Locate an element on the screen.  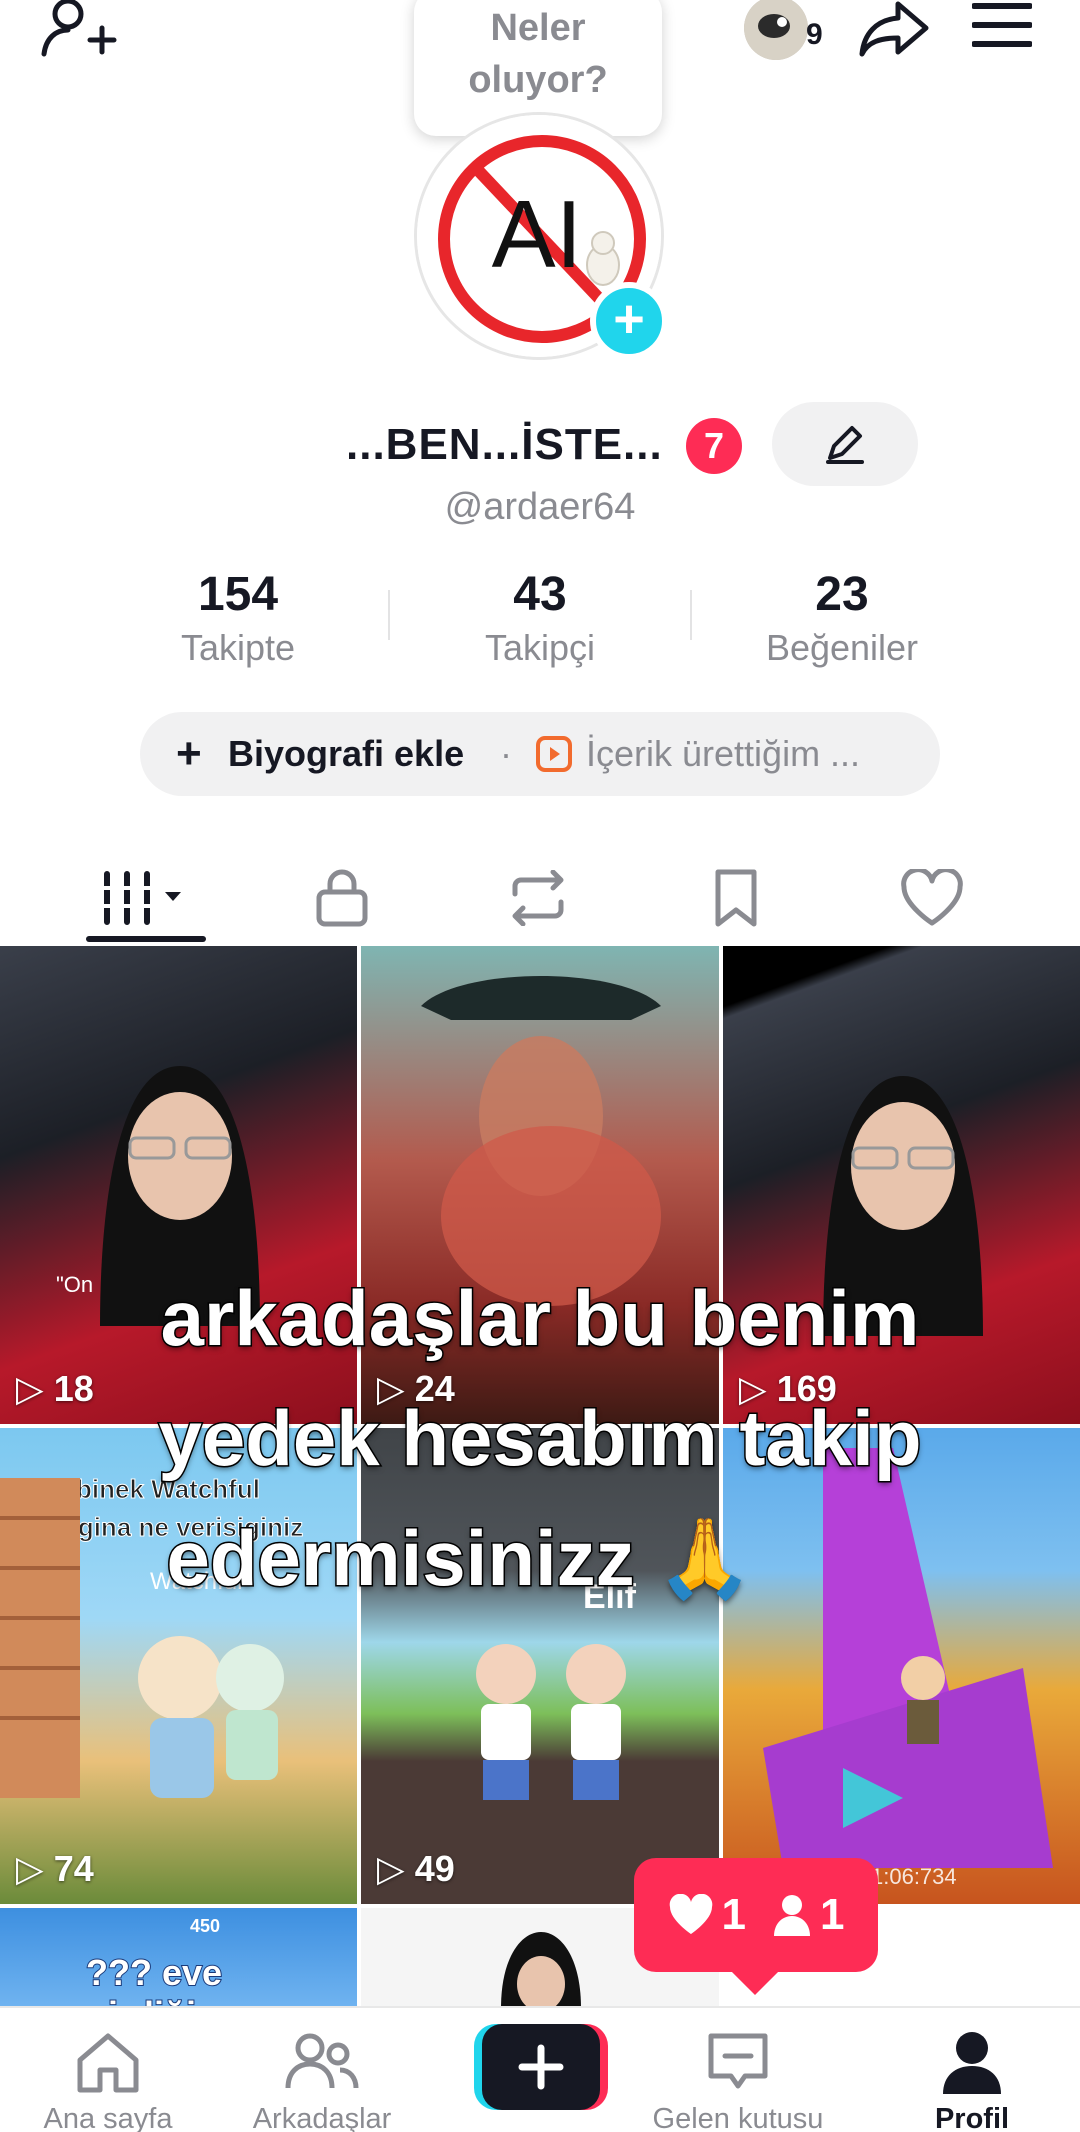
creator-play-icon is located at coordinates (554, 754).